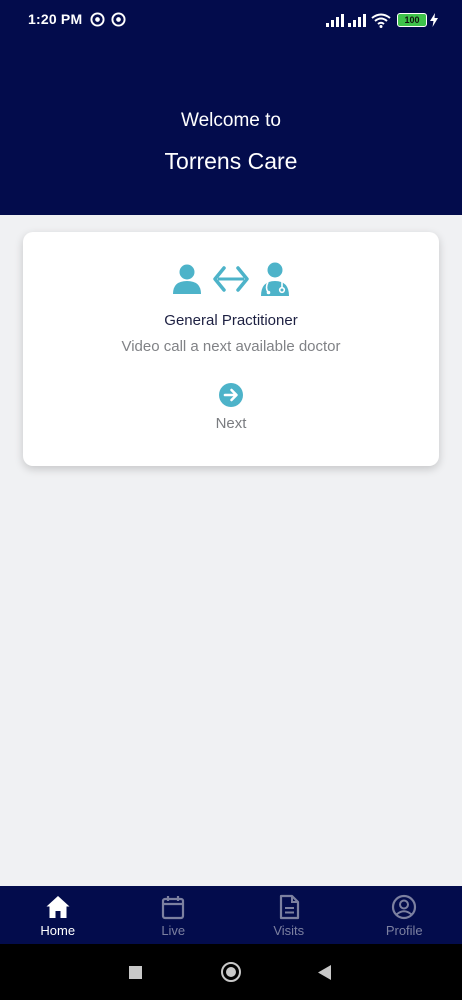 Image resolution: width=462 pixels, height=1000 pixels. I want to click on charging-icon, so click(434, 20).